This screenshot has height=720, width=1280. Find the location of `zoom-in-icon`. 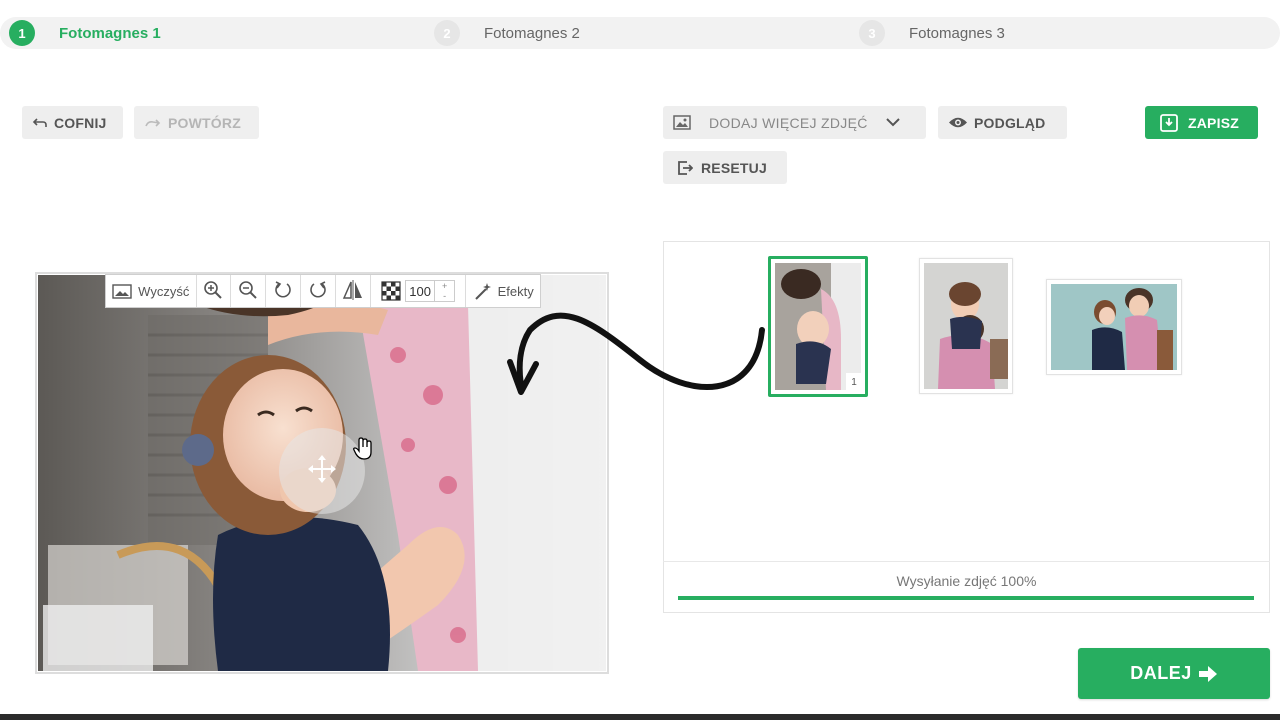

zoom-in-icon is located at coordinates (213, 291).